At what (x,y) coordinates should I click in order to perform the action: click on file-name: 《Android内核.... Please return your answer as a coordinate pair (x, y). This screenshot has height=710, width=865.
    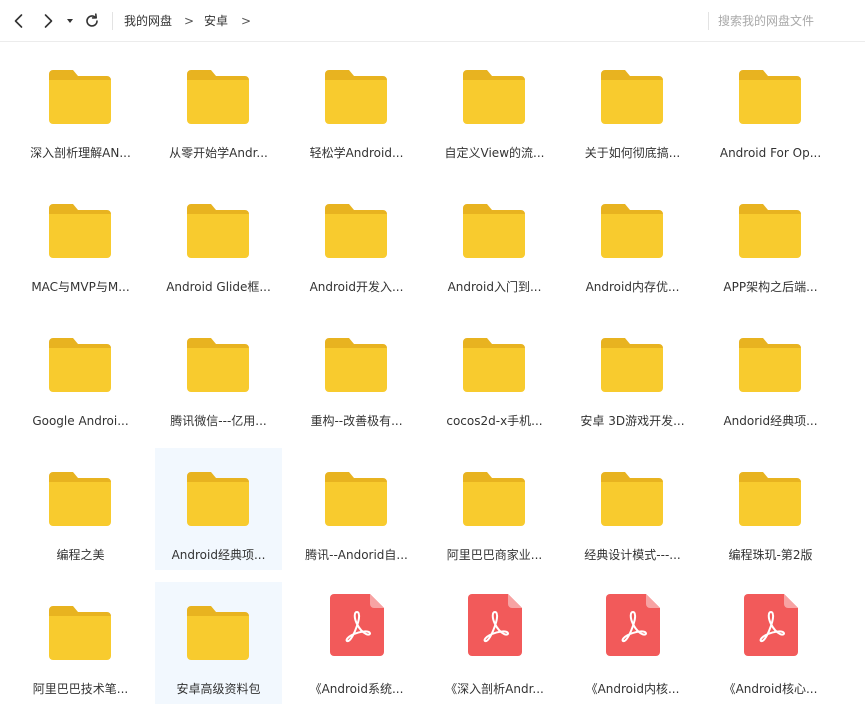
    Looking at the image, I should click on (632, 689).